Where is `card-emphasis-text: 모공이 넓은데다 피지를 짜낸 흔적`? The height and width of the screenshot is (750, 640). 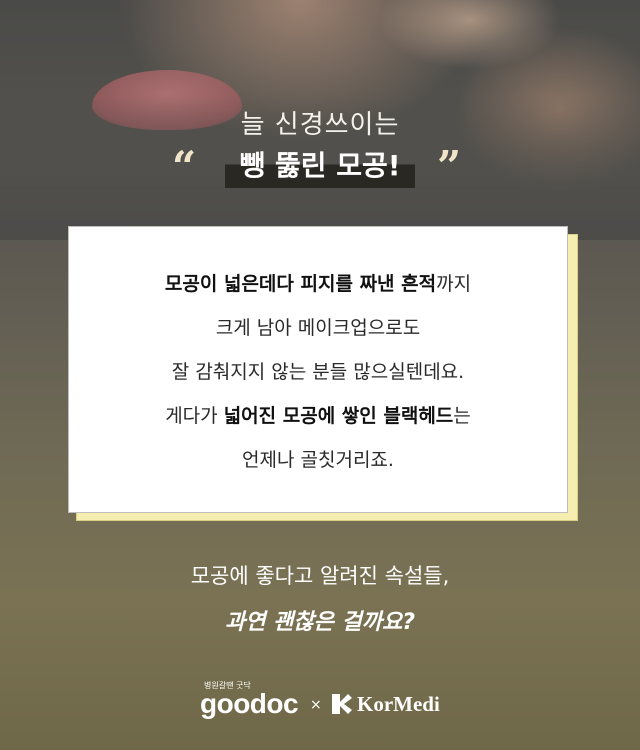 card-emphasis-text: 모공이 넓은데다 피지를 짜낸 흔적 is located at coordinates (300, 283).